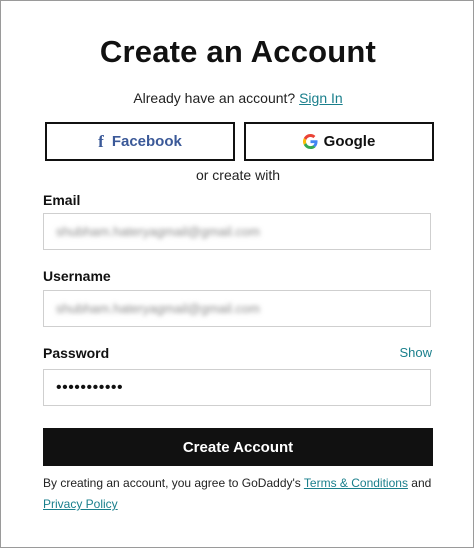 The image size is (474, 548). I want to click on password-label: Password, so click(76, 353).